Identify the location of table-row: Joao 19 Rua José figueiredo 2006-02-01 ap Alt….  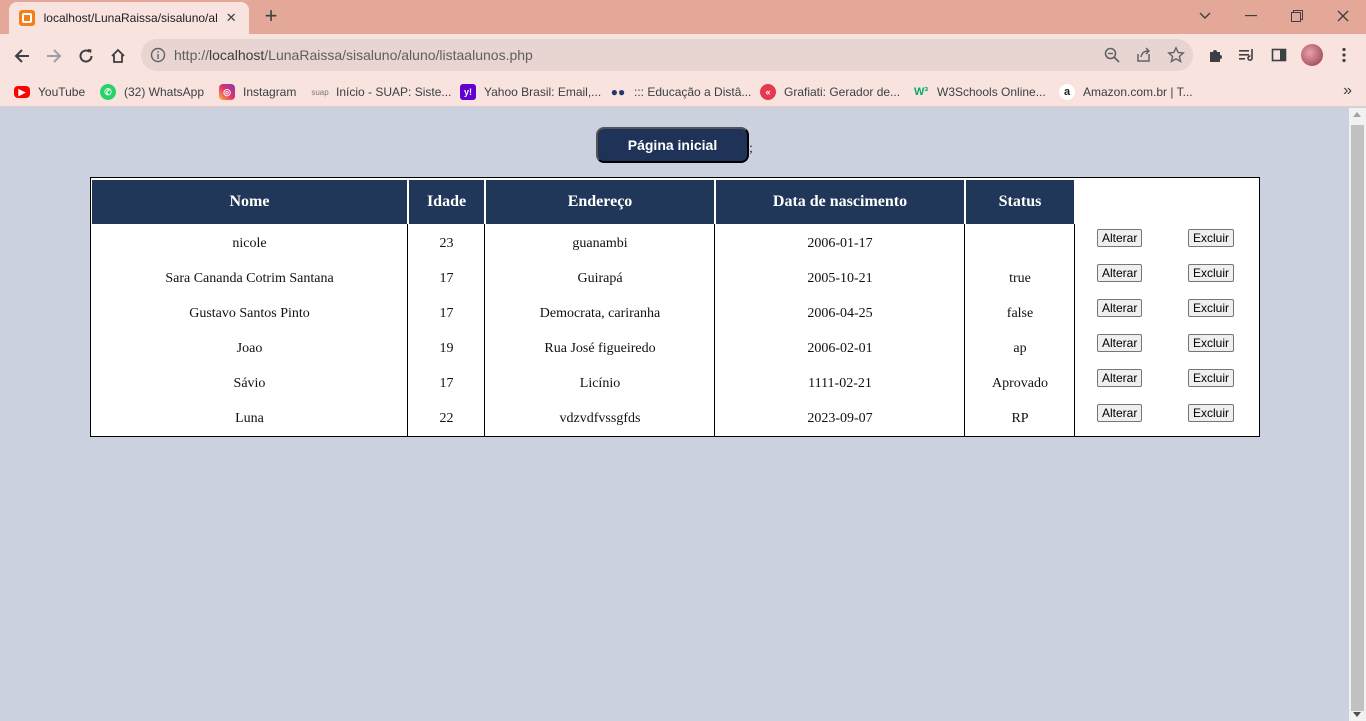
(675, 348).